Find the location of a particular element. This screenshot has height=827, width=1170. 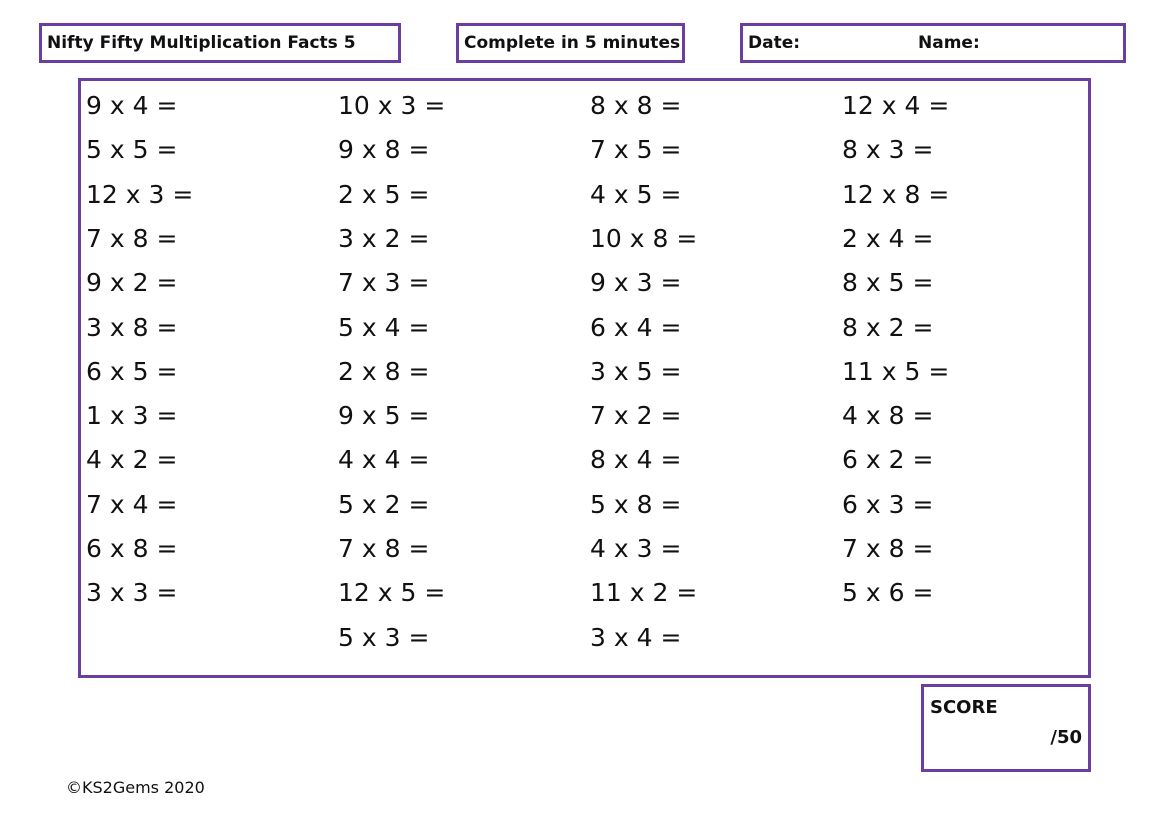

multiplication-fact: 12 x 5 = is located at coordinates (392, 593).